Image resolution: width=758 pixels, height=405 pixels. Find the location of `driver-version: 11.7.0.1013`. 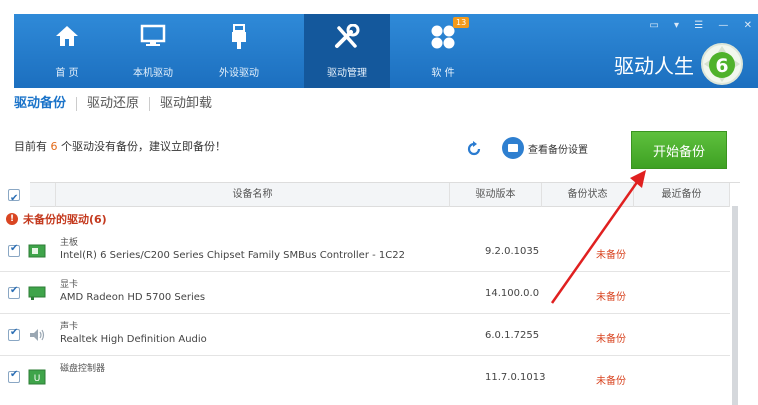

driver-version: 11.7.0.1013 is located at coordinates (515, 377).